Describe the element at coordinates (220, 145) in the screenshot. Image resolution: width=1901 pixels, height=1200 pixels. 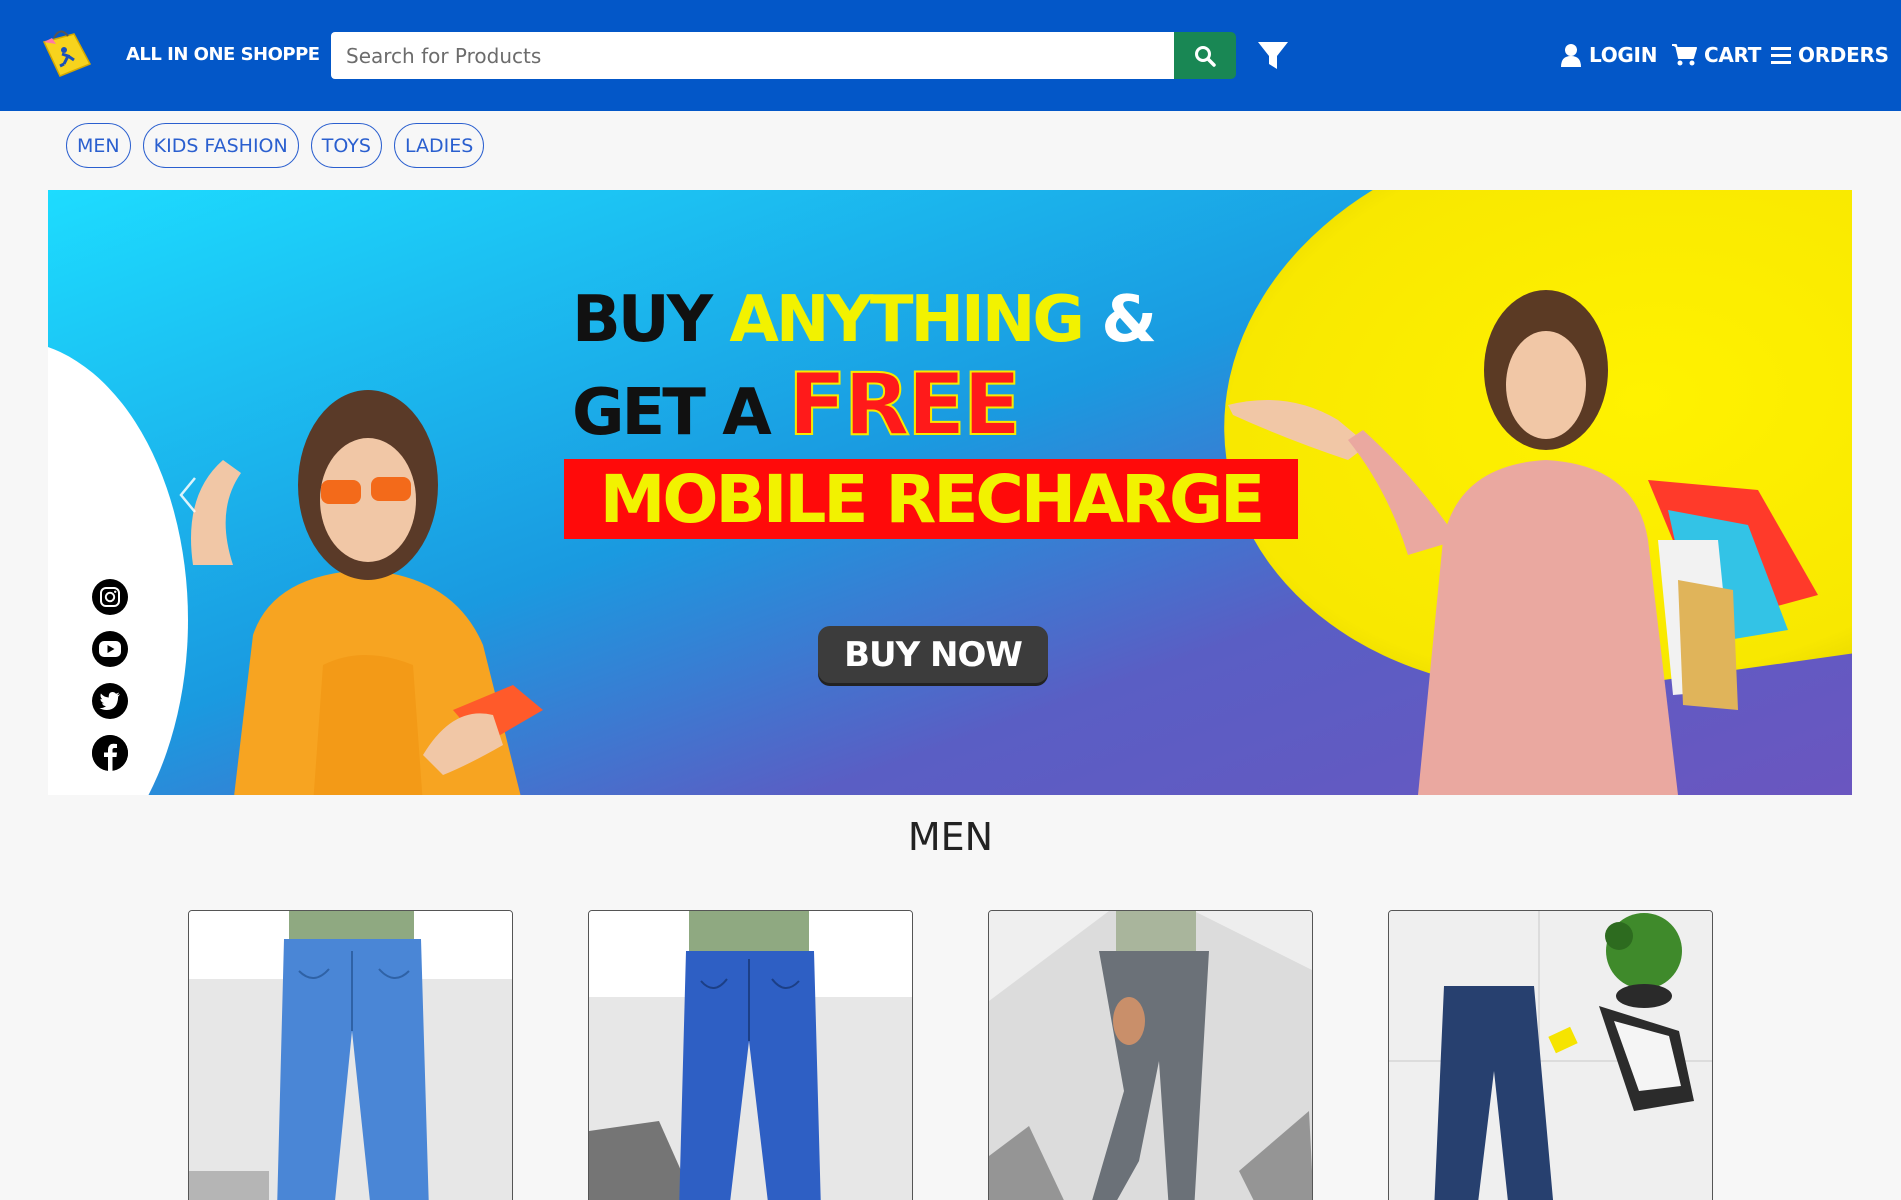
I see `category-pill-kids-fashion: KIDS FASHION` at that location.